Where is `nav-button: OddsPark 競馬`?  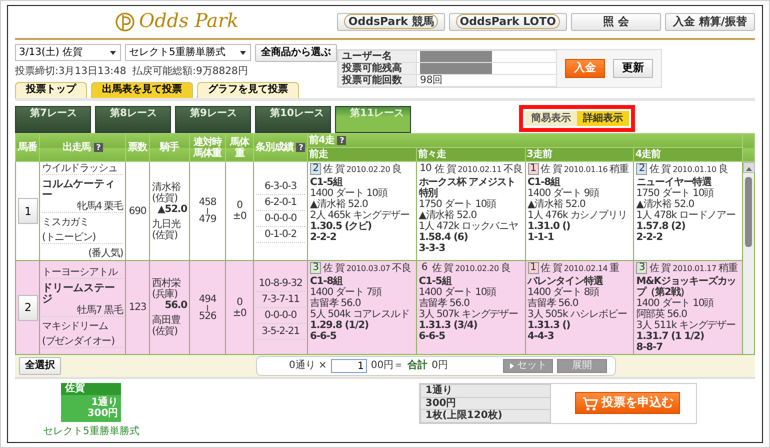
nav-button: OddsPark 競馬 is located at coordinates (391, 22).